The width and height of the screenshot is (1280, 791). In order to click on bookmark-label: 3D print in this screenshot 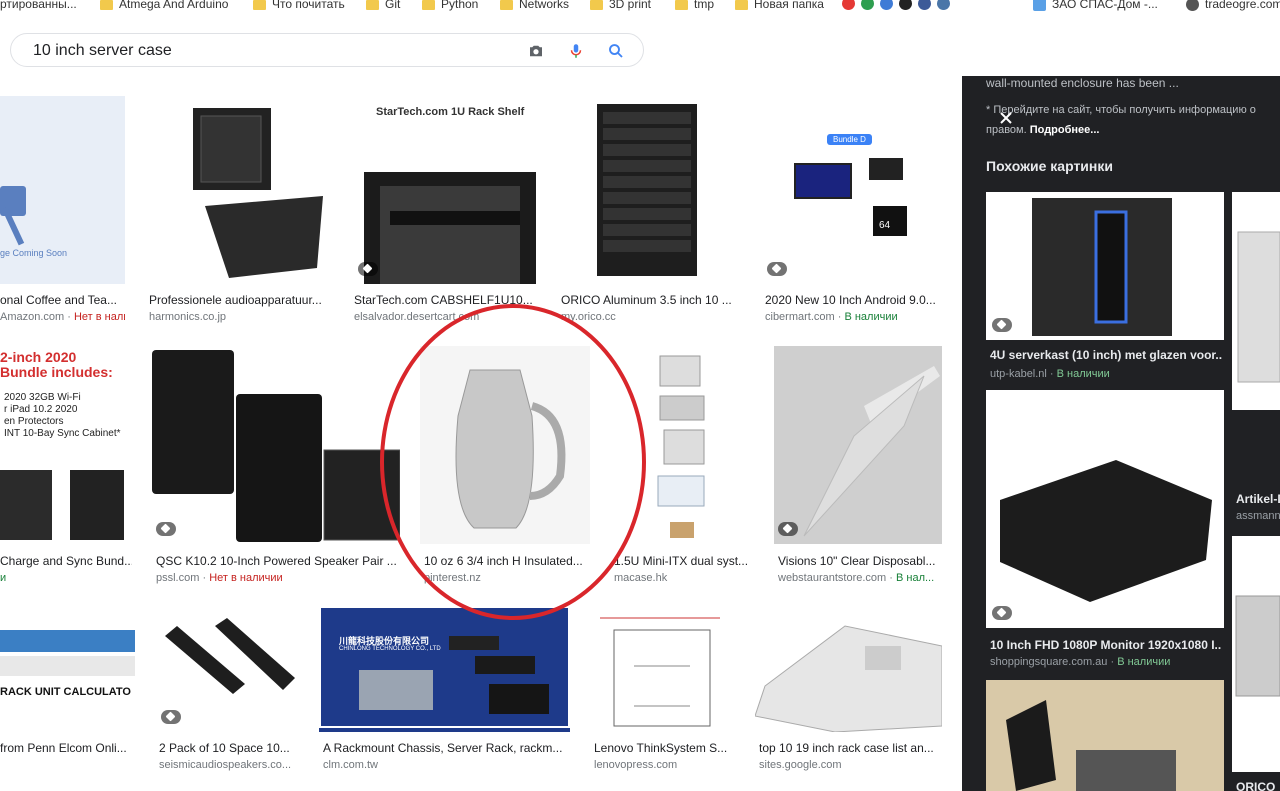, I will do `click(630, 5)`.